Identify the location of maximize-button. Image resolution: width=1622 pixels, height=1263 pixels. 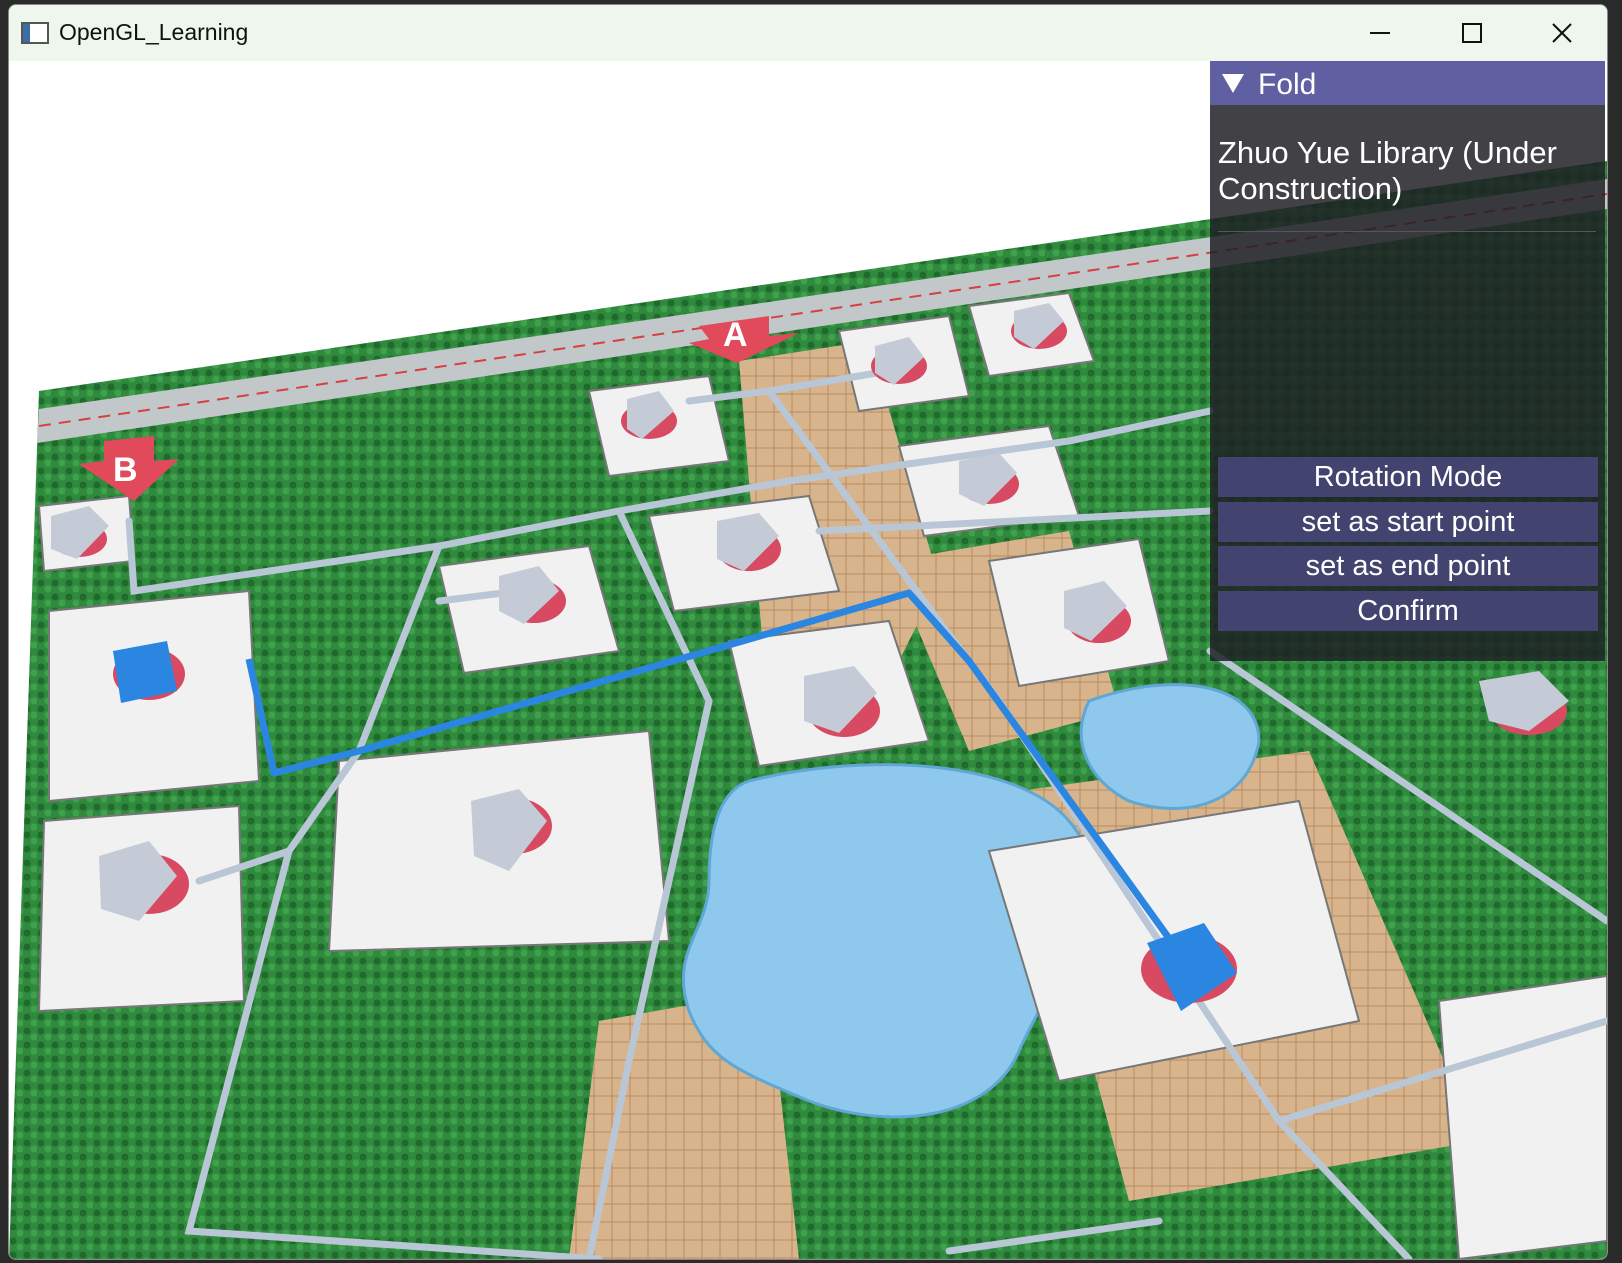
(1472, 33).